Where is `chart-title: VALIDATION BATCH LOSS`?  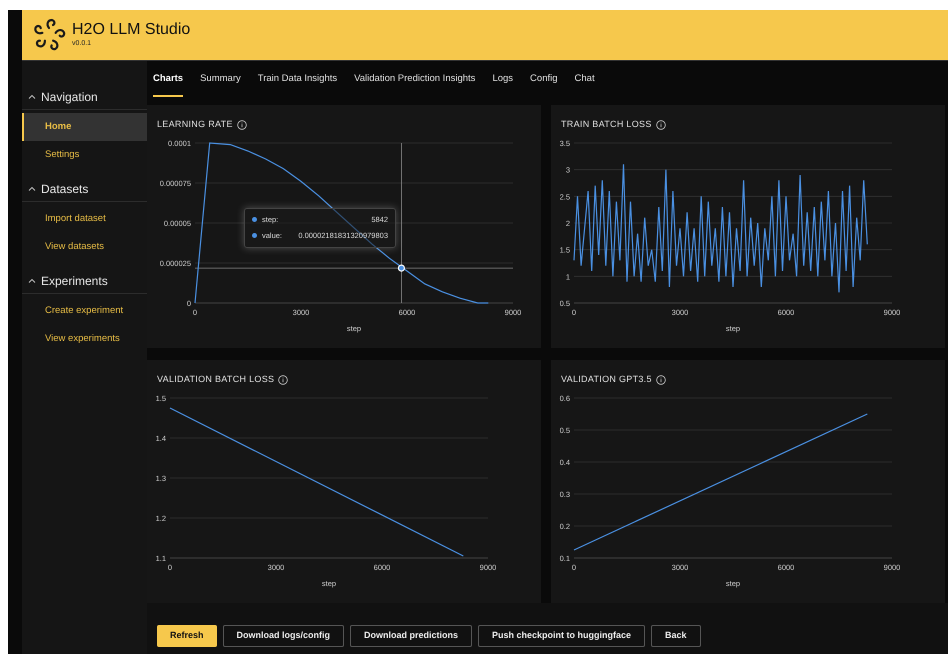 chart-title: VALIDATION BATCH LOSS is located at coordinates (215, 379).